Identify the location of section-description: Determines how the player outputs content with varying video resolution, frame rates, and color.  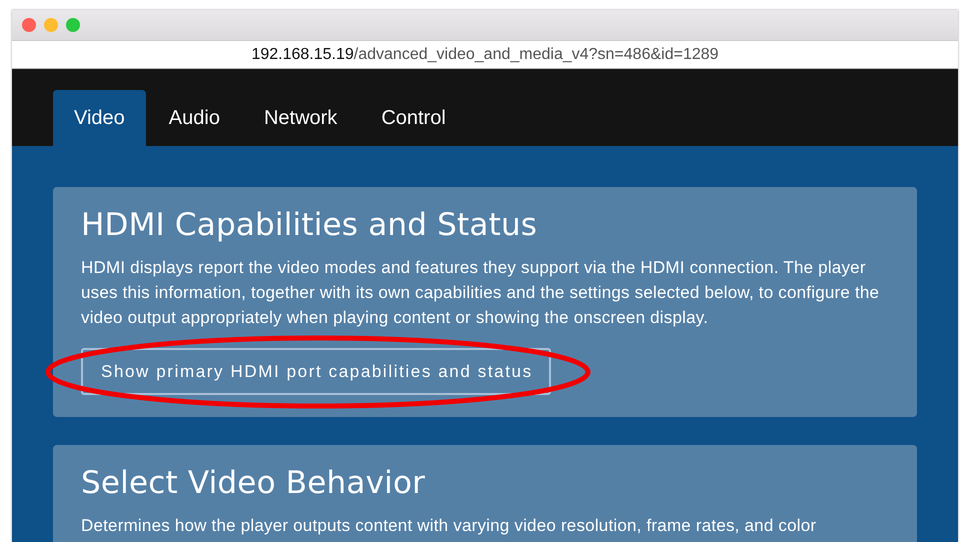
(449, 526).